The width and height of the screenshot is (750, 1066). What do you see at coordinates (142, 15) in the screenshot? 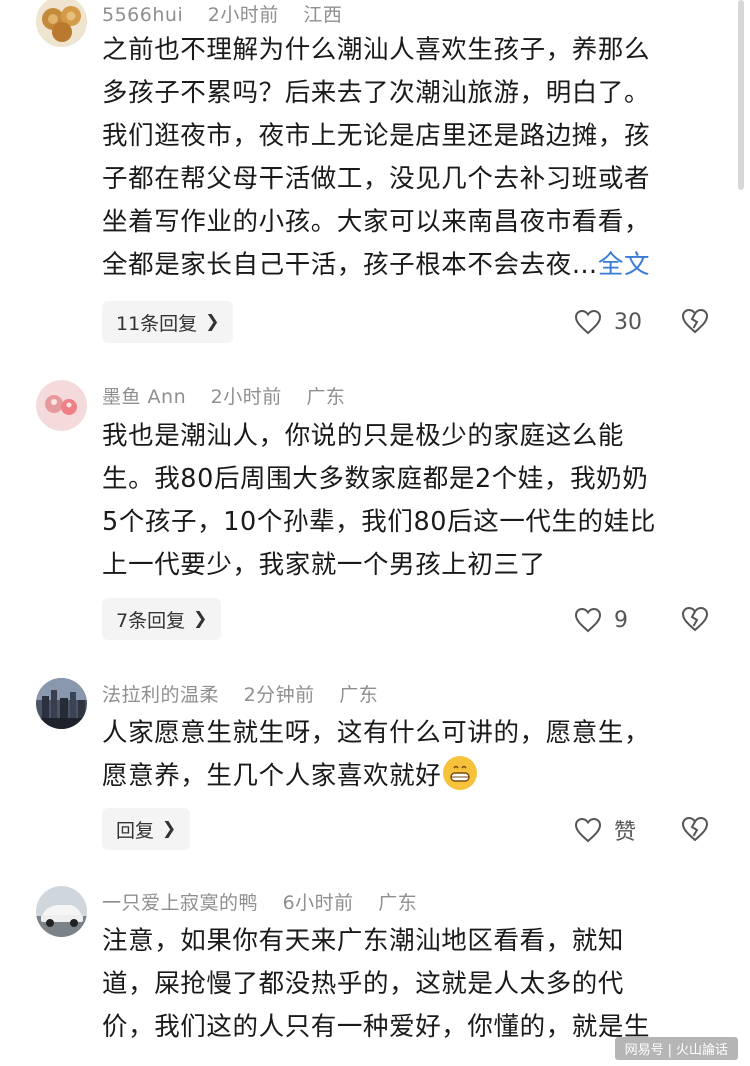
I see `username: 5566hui` at bounding box center [142, 15].